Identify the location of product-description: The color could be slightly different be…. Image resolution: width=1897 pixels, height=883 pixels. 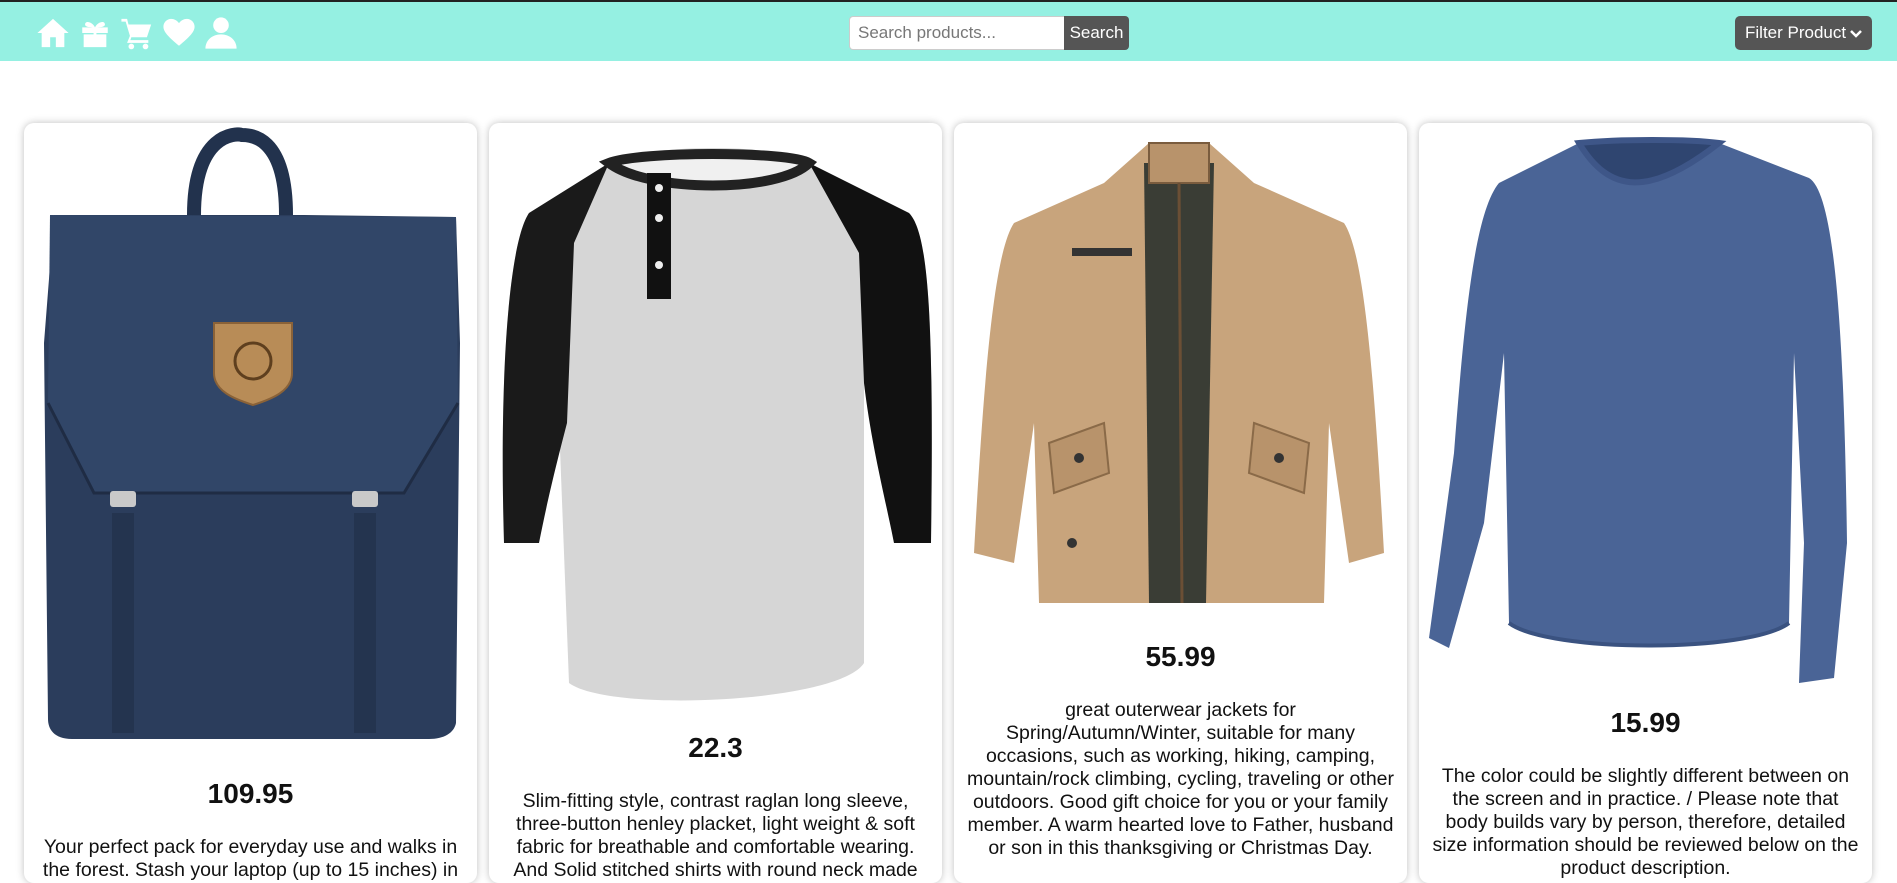
(1645, 822).